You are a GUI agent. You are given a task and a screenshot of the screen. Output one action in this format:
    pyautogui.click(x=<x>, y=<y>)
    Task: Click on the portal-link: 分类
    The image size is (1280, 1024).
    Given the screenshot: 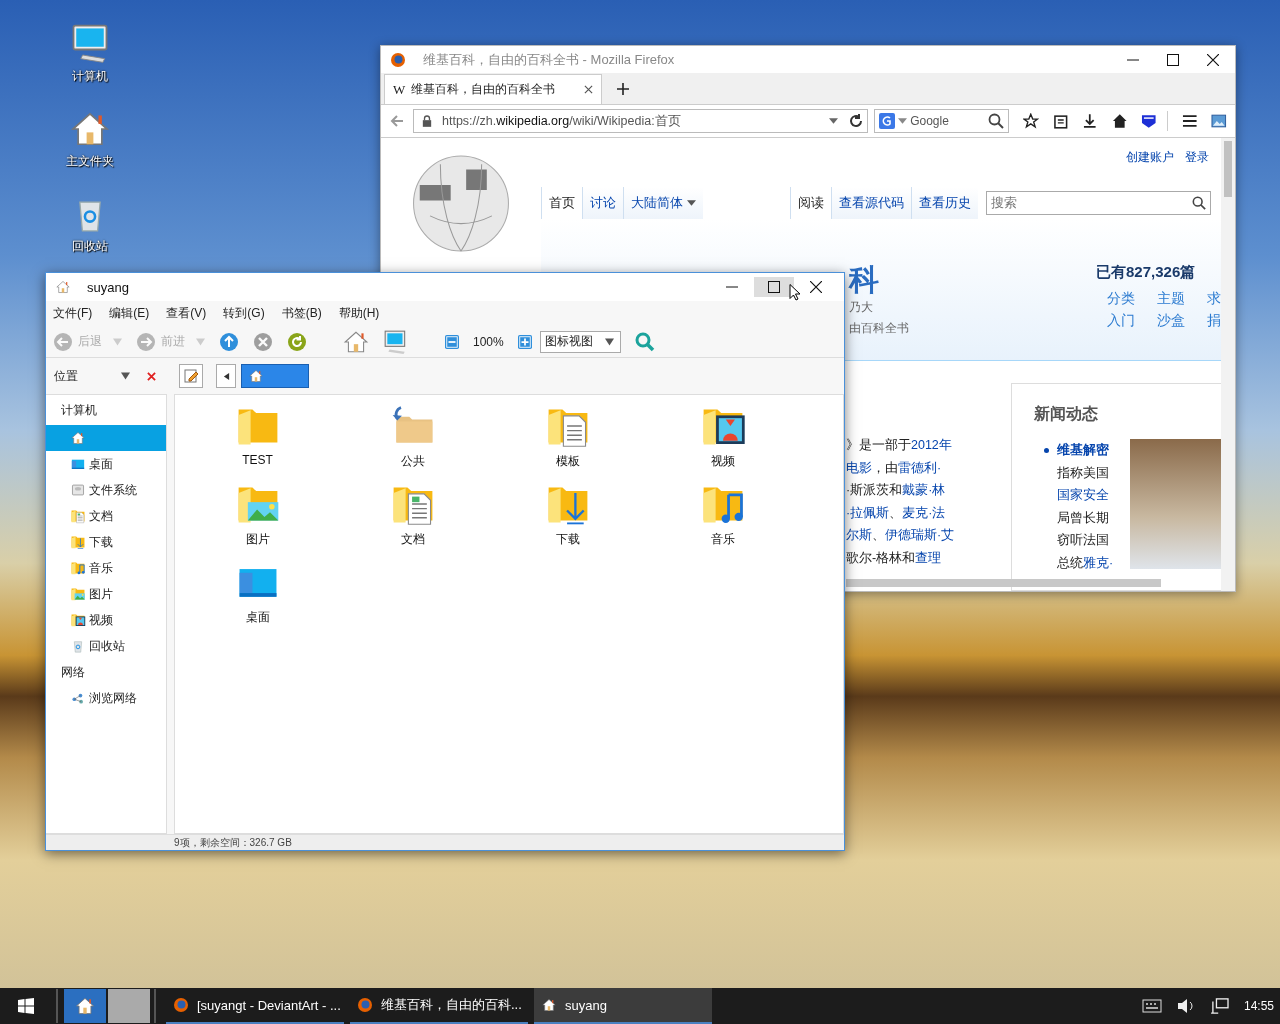 What is the action you would take?
    pyautogui.click(x=1132, y=299)
    